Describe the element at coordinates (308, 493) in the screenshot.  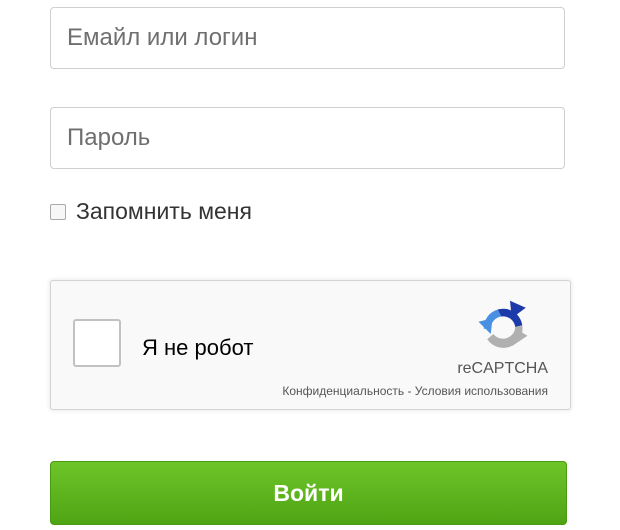
I see `login-button: Войти` at that location.